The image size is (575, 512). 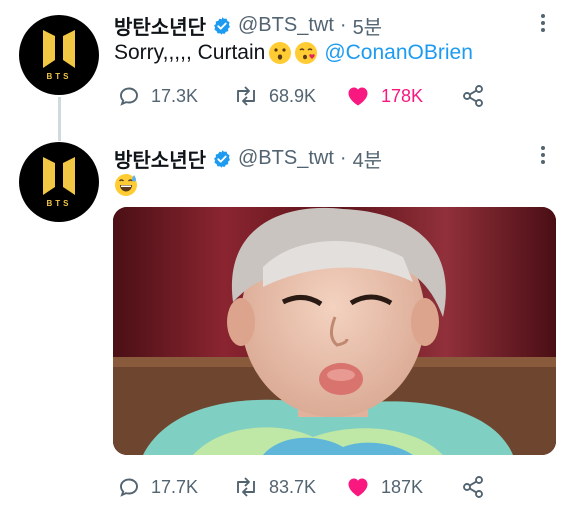 I want to click on like-button: 187K, so click(x=403, y=487).